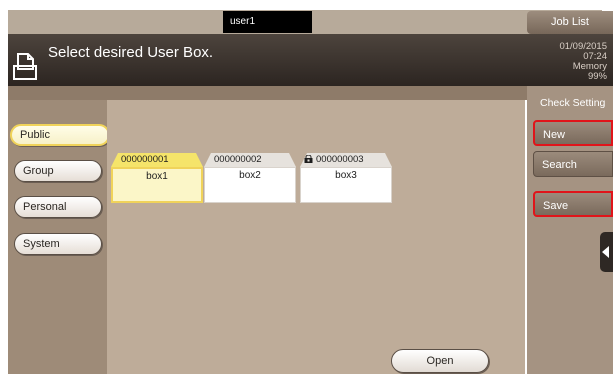 This screenshot has width=613, height=374. What do you see at coordinates (131, 52) in the screenshot?
I see `page-title: Select desired User Box.` at bounding box center [131, 52].